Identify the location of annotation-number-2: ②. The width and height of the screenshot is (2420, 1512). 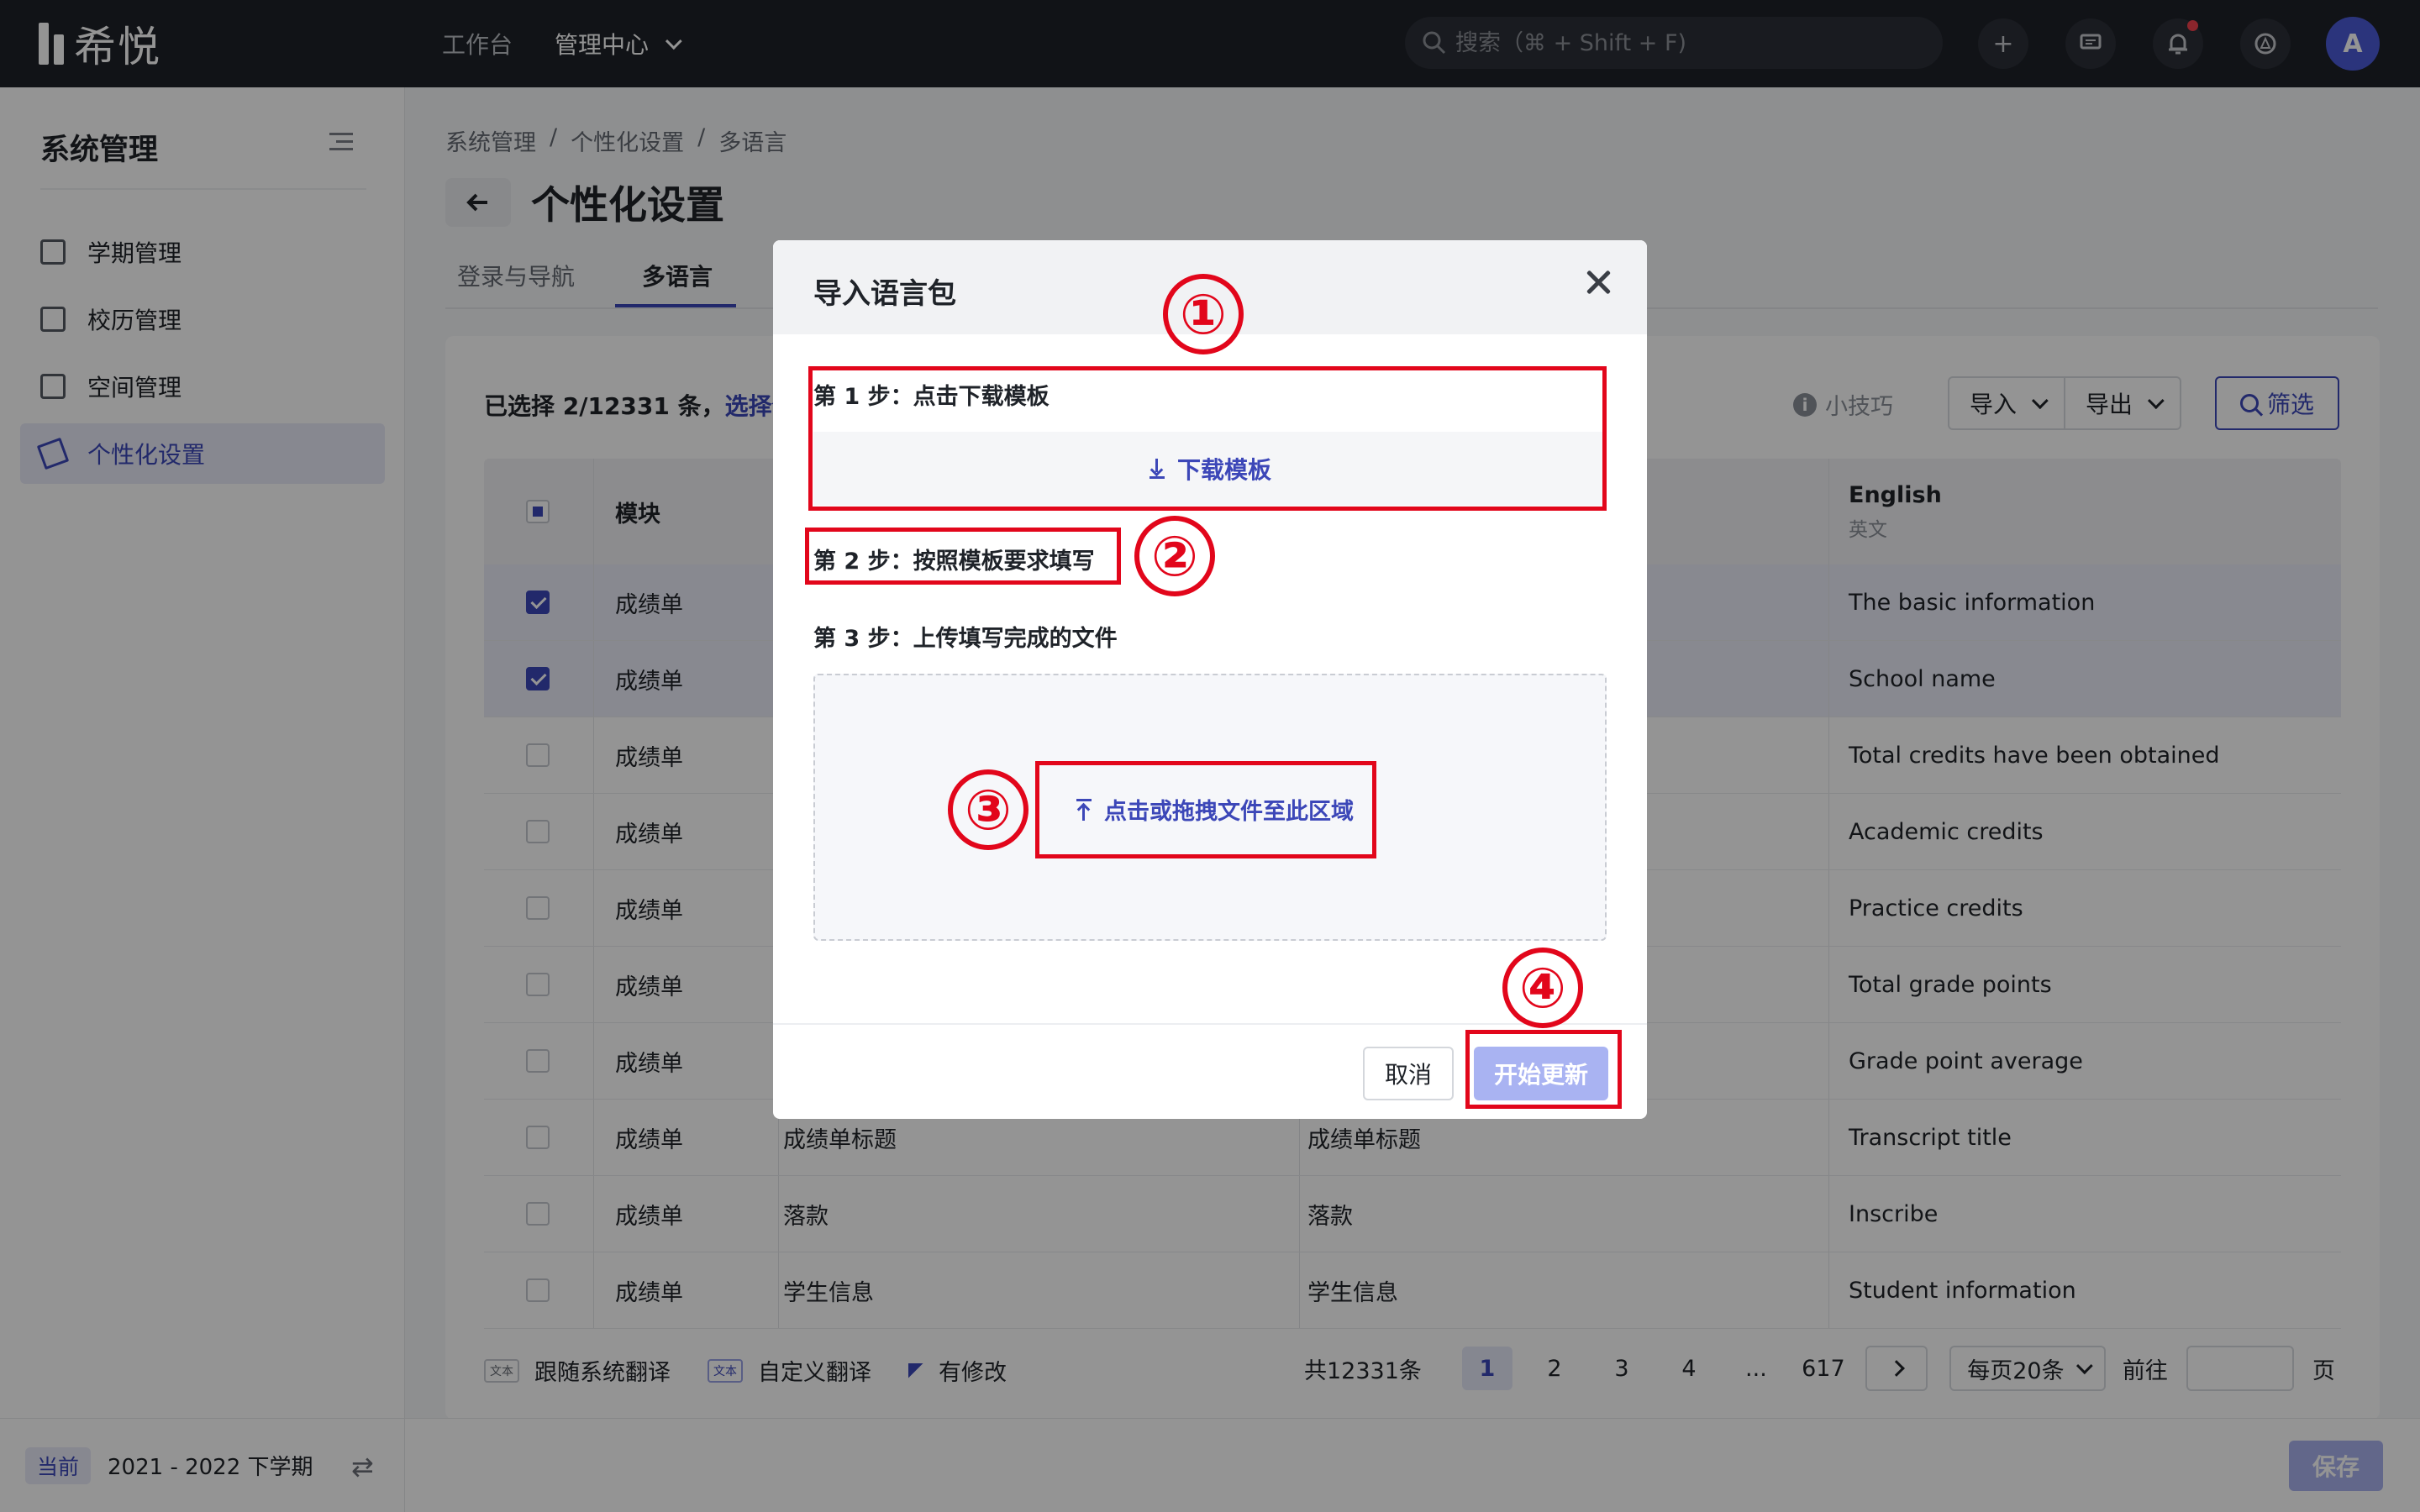
(1174, 556).